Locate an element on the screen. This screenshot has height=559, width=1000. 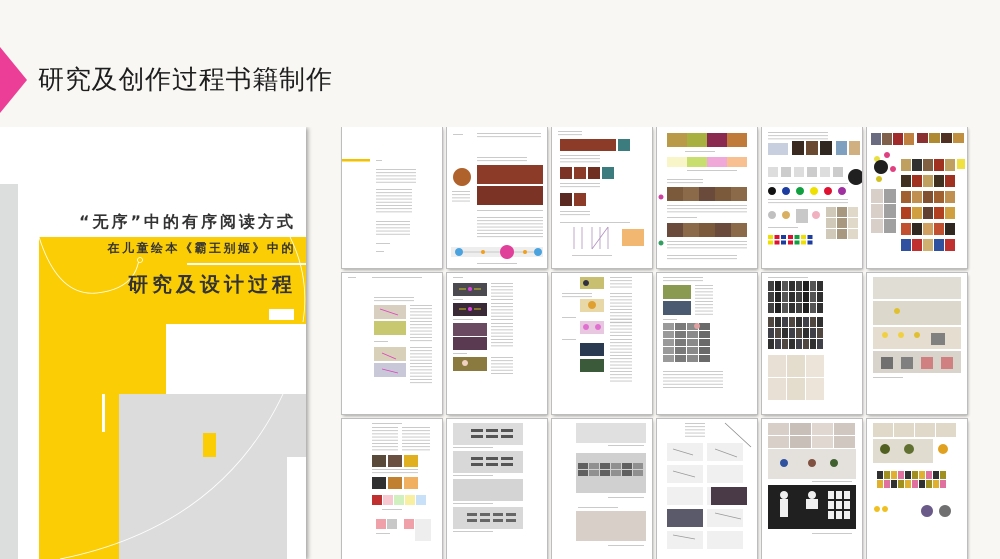
cover-heading: “无序”中的有序阅读方式 is located at coordinates (187, 222).